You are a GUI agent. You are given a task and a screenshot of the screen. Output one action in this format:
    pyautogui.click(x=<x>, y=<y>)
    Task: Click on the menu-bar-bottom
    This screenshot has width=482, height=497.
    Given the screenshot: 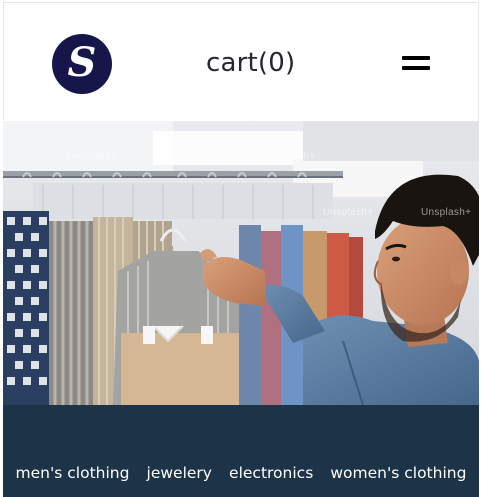 What is the action you would take?
    pyautogui.click(x=416, y=68)
    